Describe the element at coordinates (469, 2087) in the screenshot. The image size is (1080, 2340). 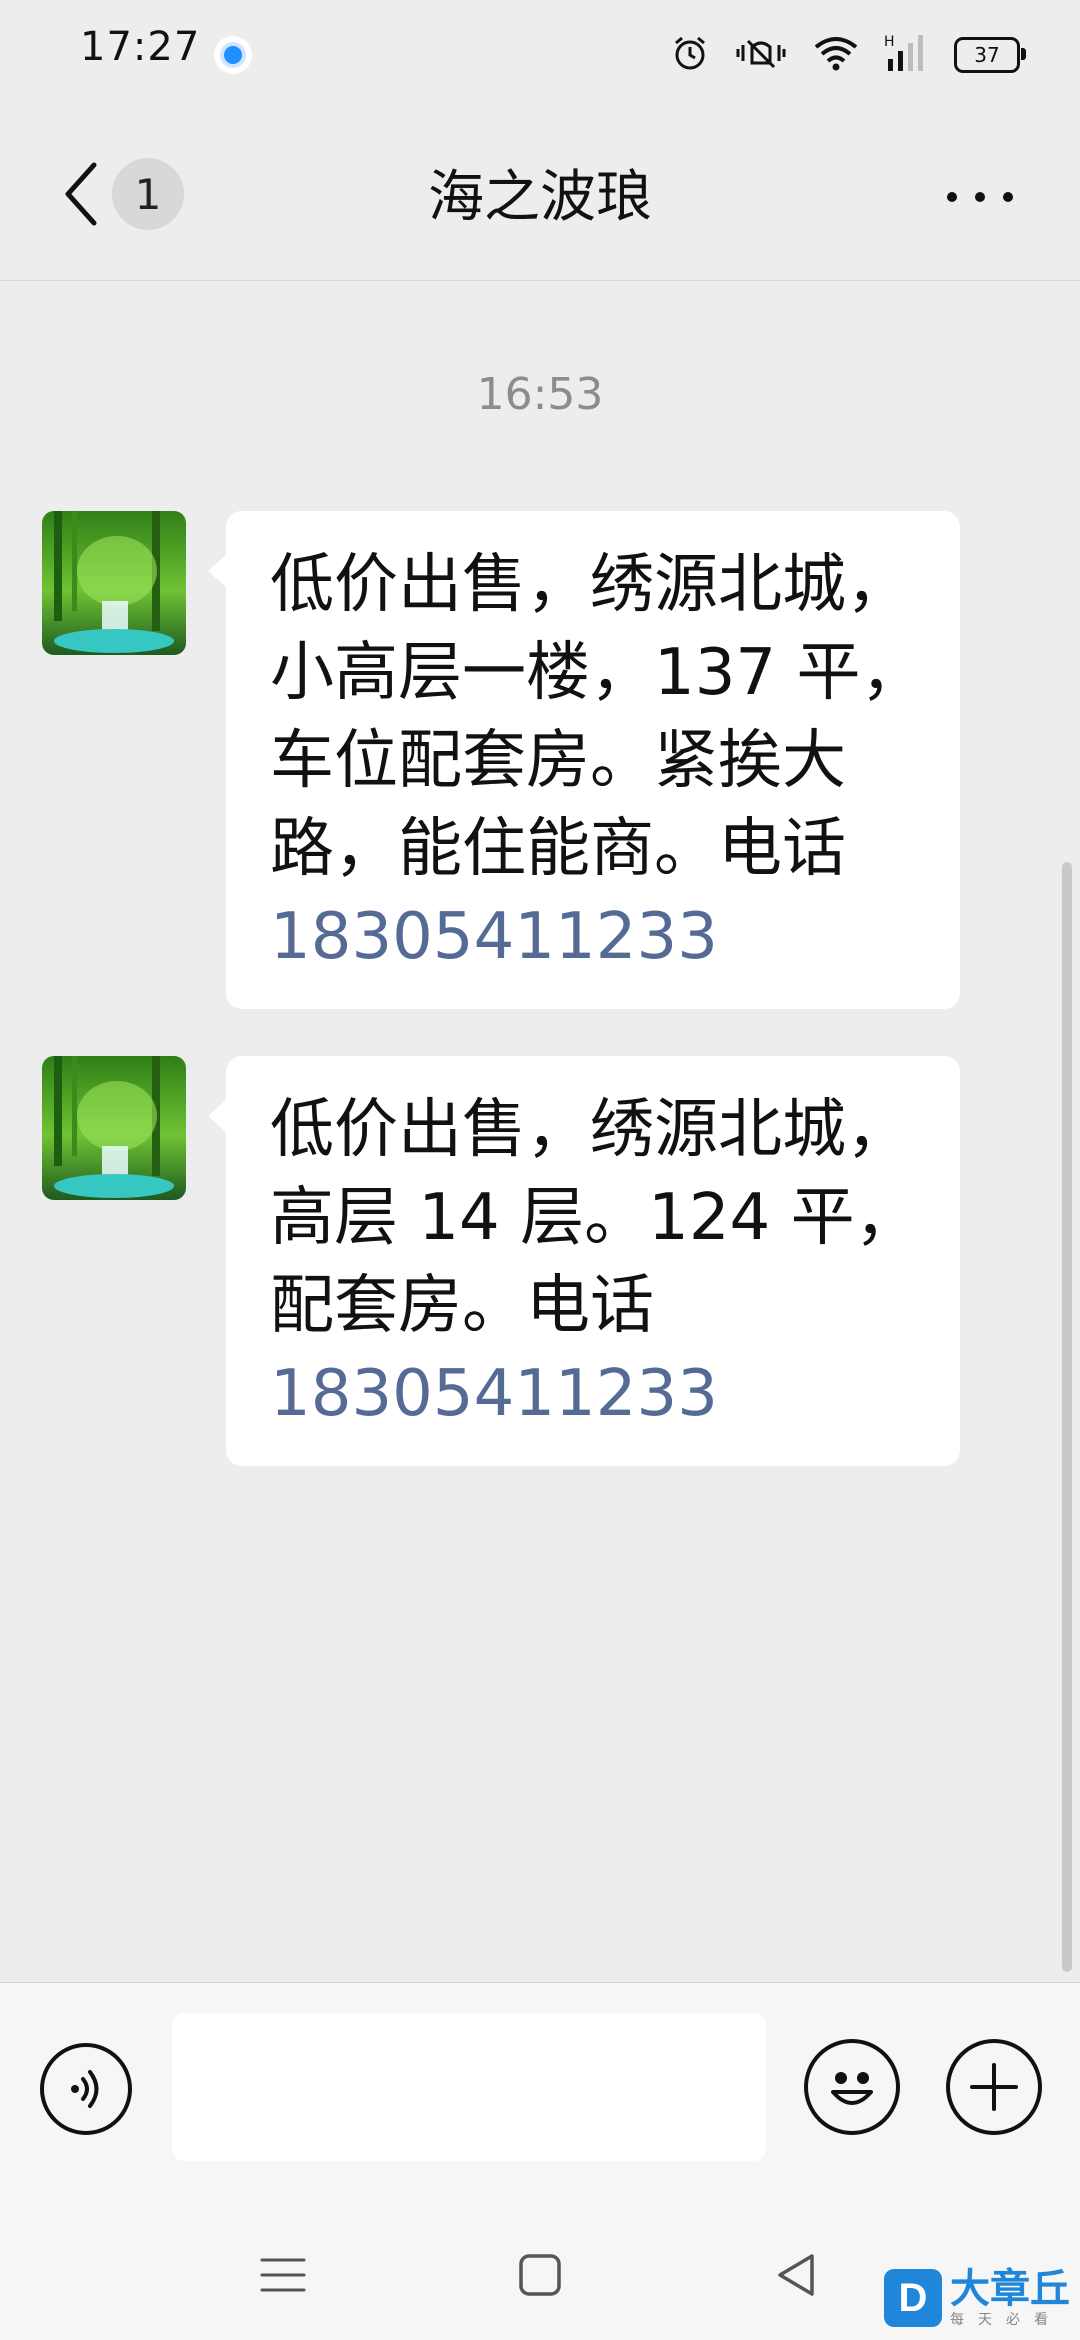
I see `message-input` at that location.